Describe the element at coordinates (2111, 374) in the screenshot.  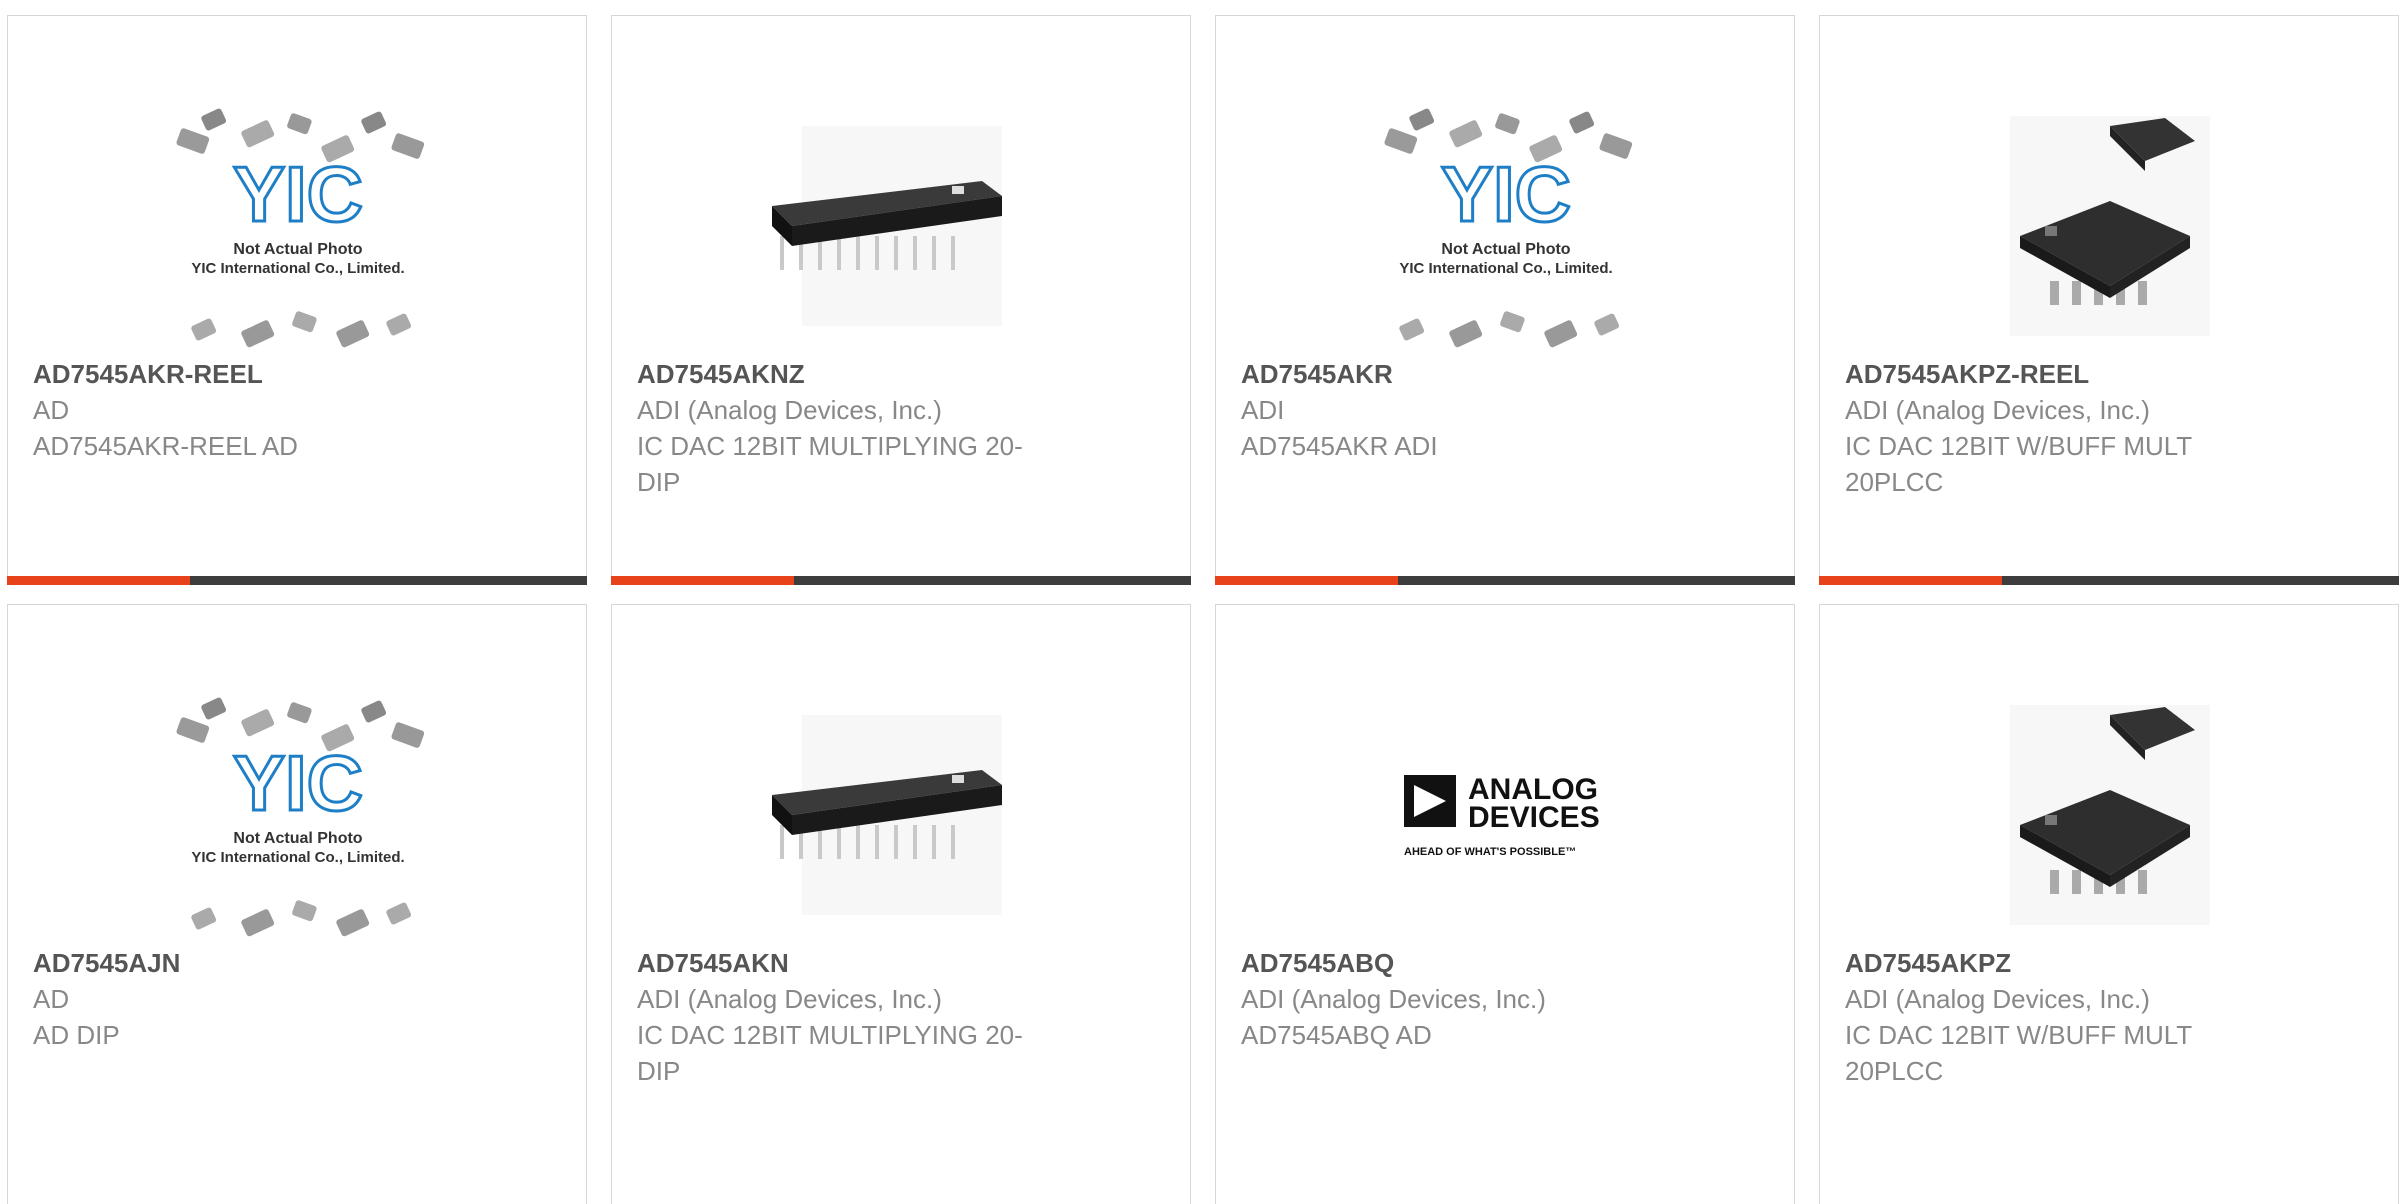
I see `part-number-link: AD7545AKPZ-REEL` at that location.